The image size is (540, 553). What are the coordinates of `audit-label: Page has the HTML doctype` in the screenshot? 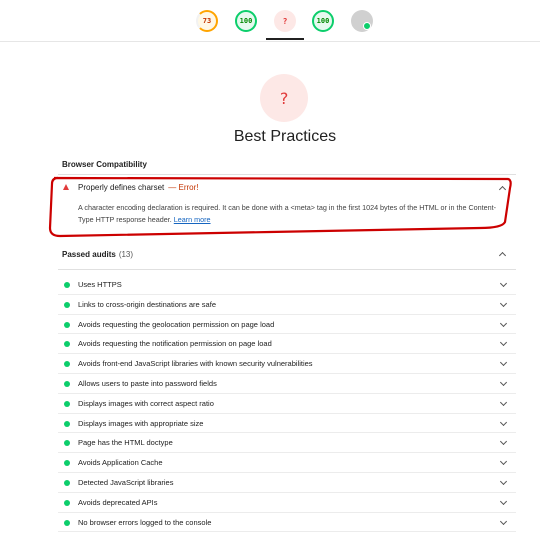 It's located at (125, 443).